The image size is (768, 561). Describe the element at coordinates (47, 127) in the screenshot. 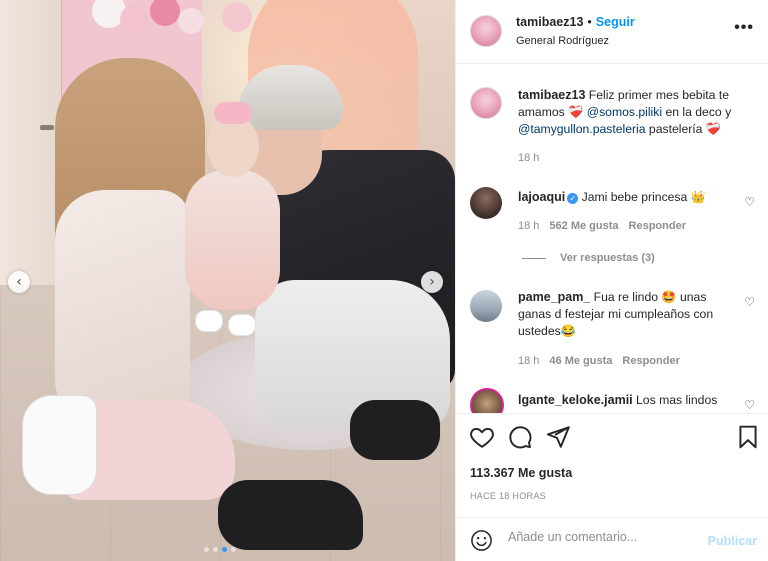

I see `door-handle` at that location.